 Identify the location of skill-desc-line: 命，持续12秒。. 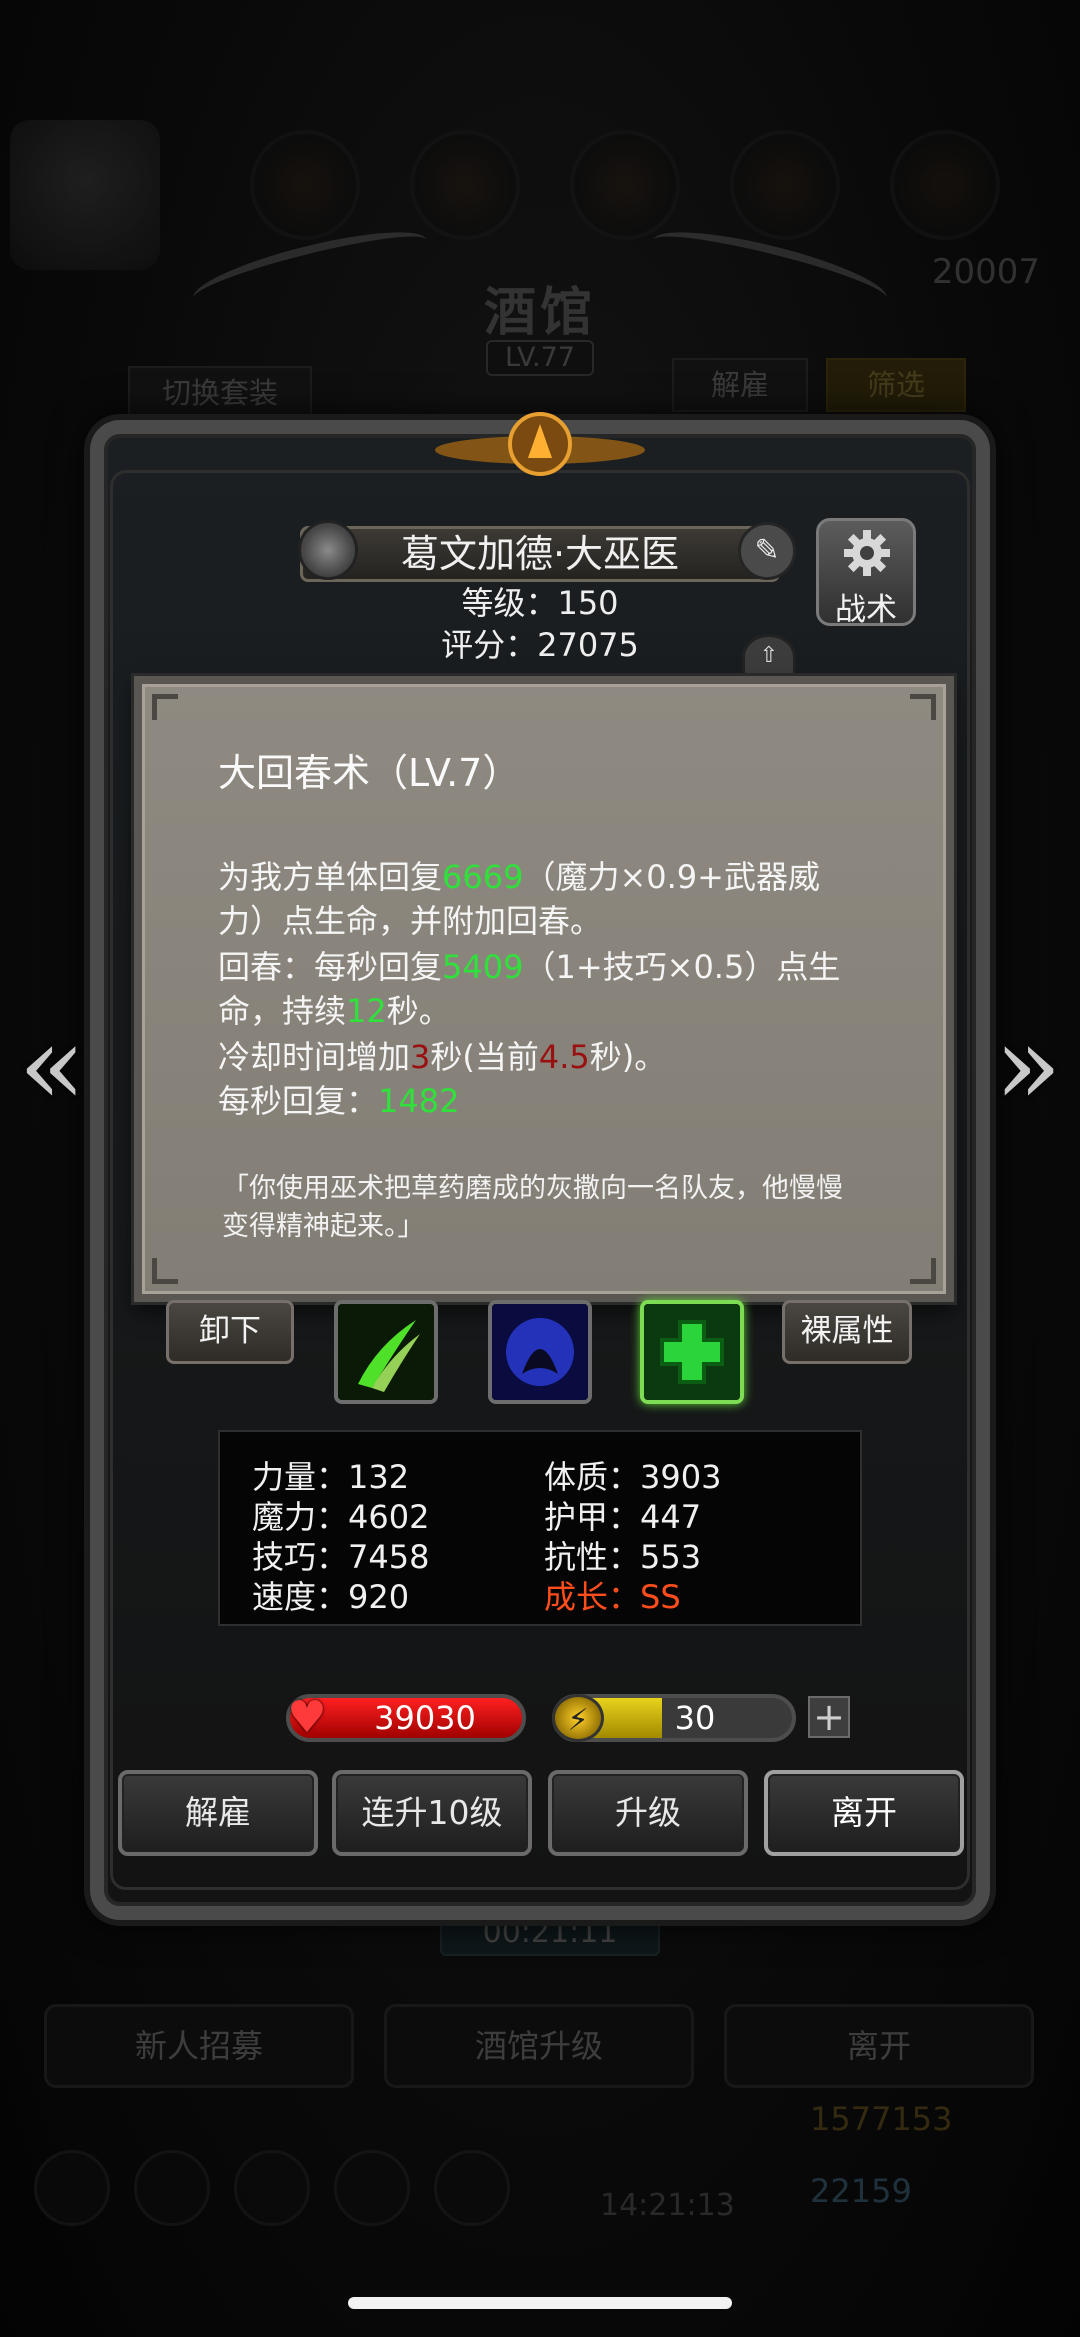
(334, 1011).